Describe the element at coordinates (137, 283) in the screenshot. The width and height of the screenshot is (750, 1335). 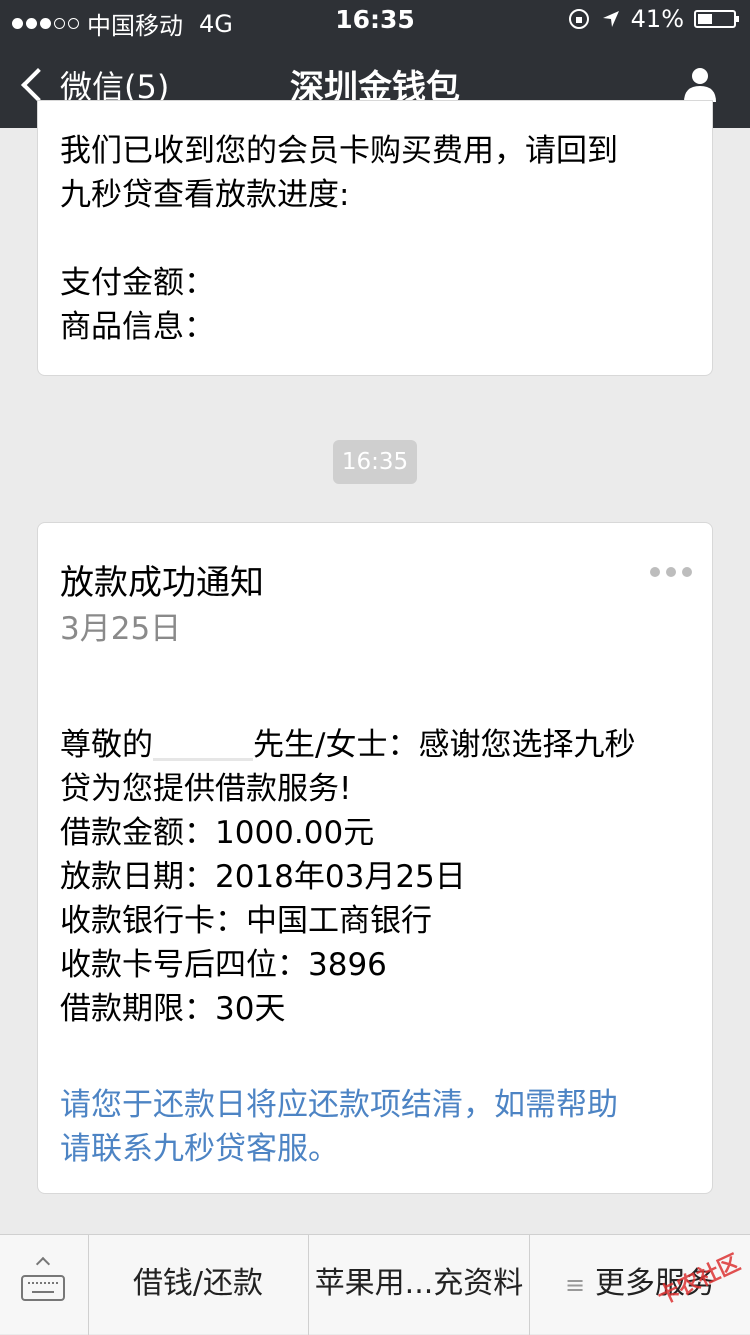
I see `message-line: 支付金额：` at that location.